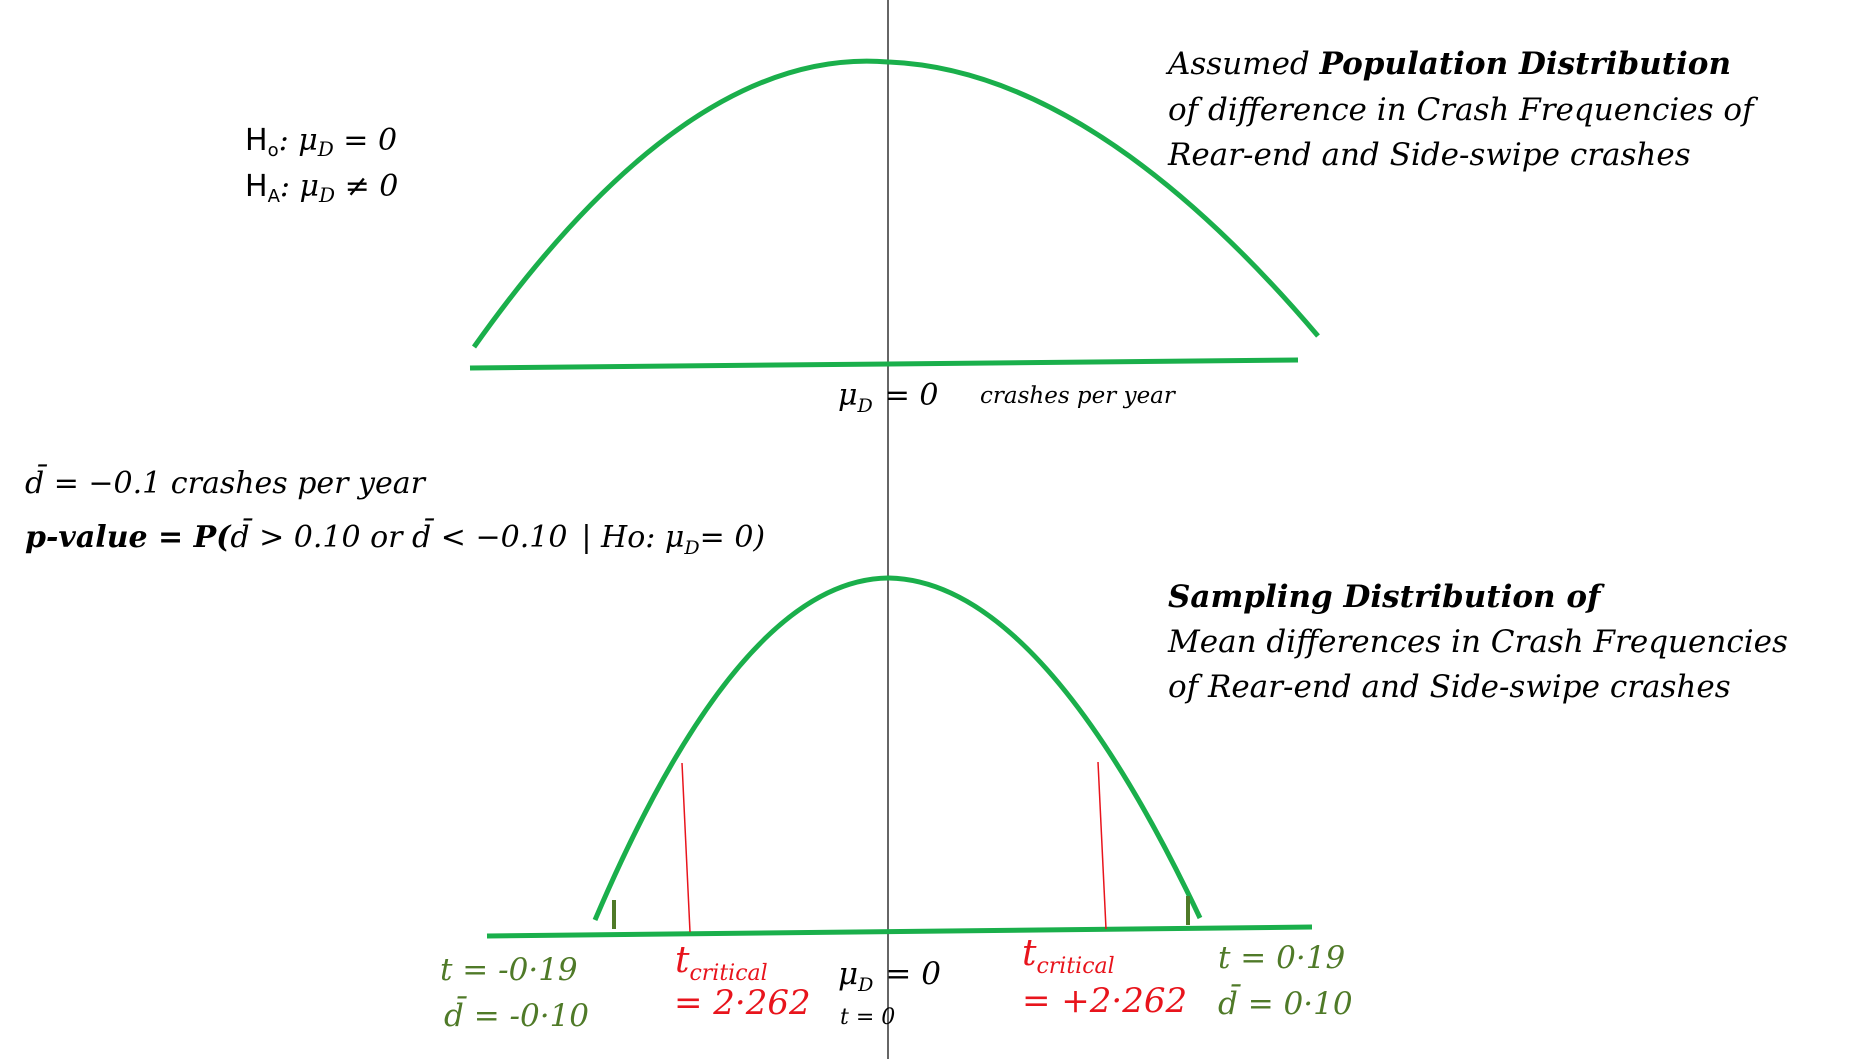 This screenshot has height=1059, width=1860. Describe the element at coordinates (1448, 64) in the screenshot. I see `population-title-line1: Assumed Population Distribution` at that location.